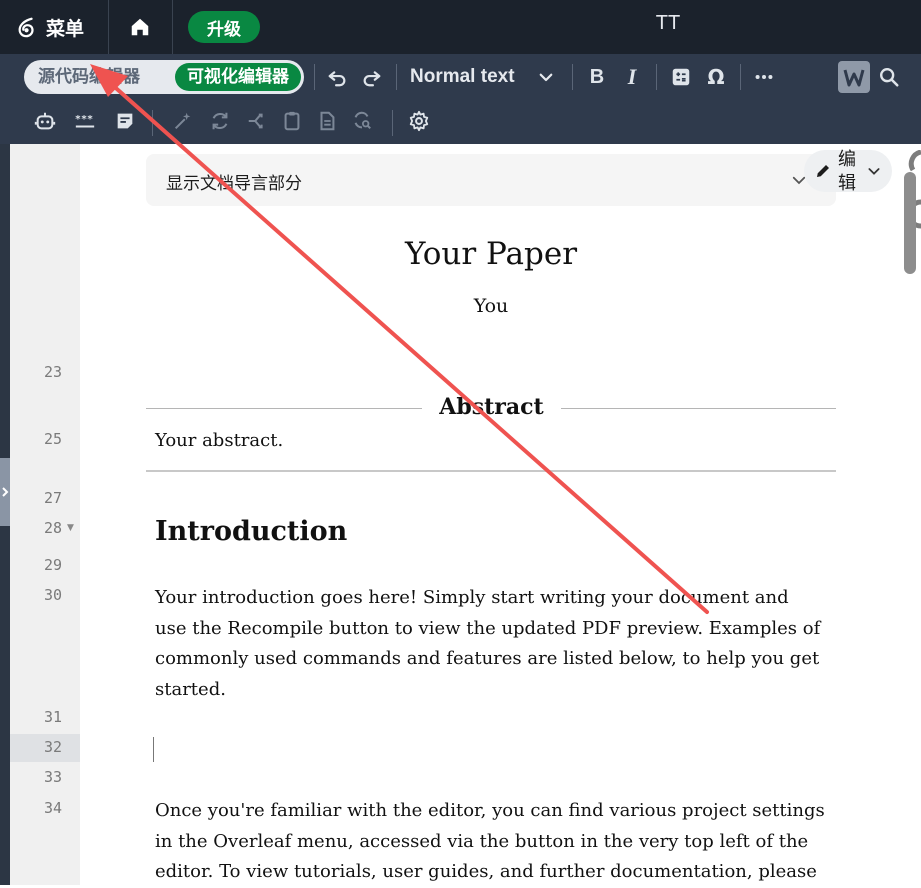 The width and height of the screenshot is (921, 888). I want to click on compare-icon, so click(255, 121).